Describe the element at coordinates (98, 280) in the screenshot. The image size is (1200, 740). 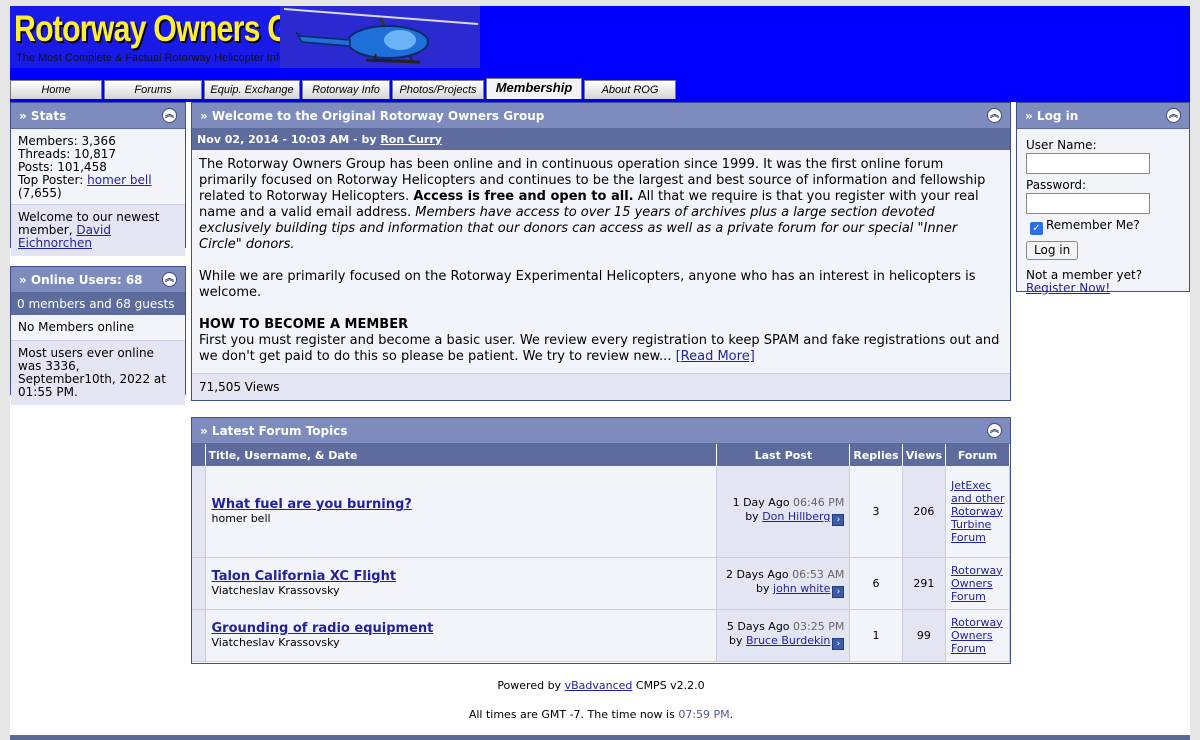
I see `online-users-header: » Online Users: 68 ︽` at that location.